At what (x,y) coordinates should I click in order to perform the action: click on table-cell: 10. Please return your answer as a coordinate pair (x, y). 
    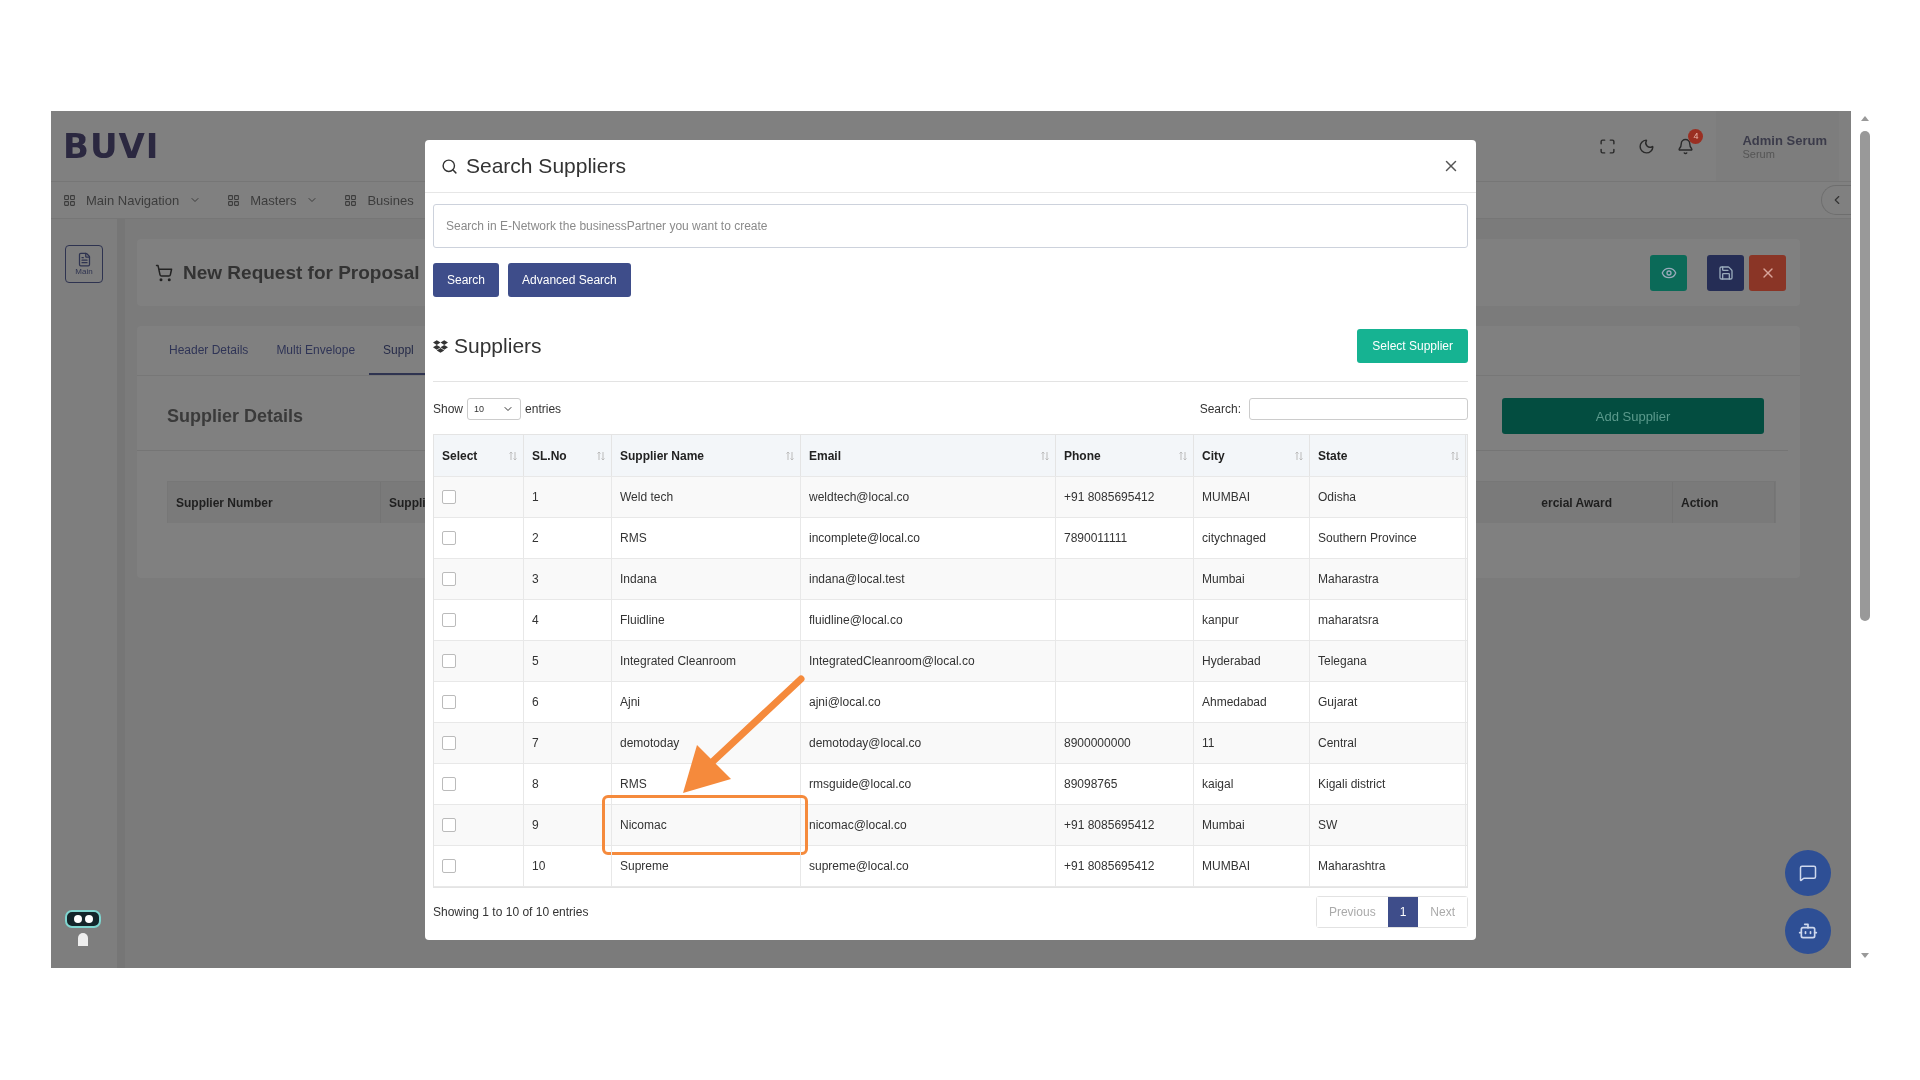
    Looking at the image, I should click on (539, 866).